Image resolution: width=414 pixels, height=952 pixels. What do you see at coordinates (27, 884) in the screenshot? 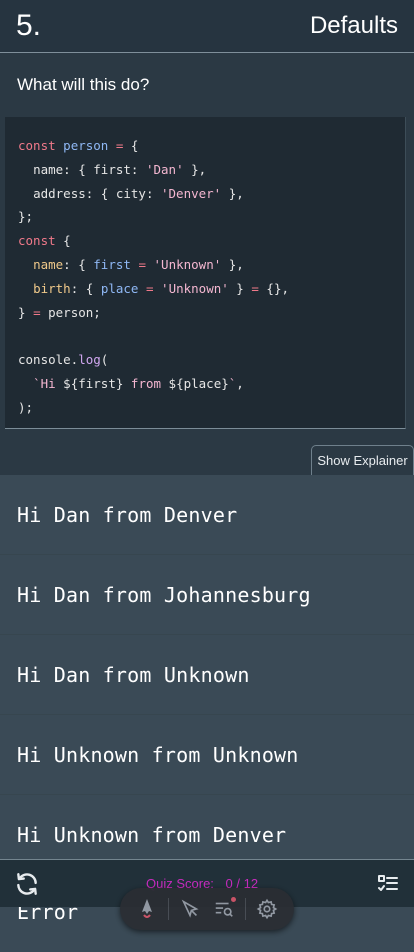
I see `refresh-icon` at bounding box center [27, 884].